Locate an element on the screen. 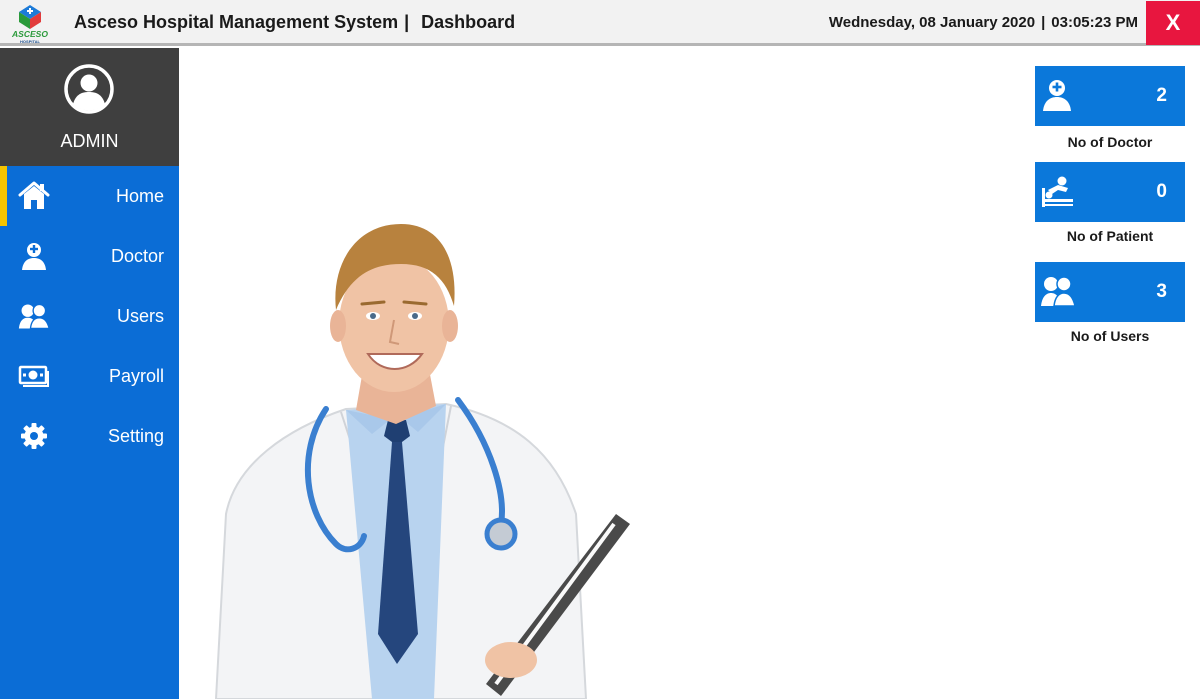  patient-count: 0 is located at coordinates (1161, 191).